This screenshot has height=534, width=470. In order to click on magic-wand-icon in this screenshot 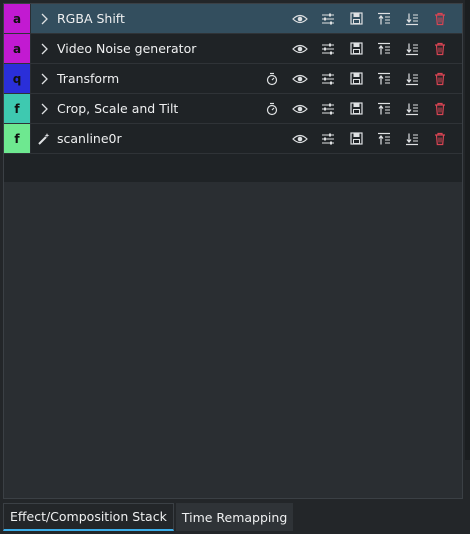, I will do `click(44, 138)`.